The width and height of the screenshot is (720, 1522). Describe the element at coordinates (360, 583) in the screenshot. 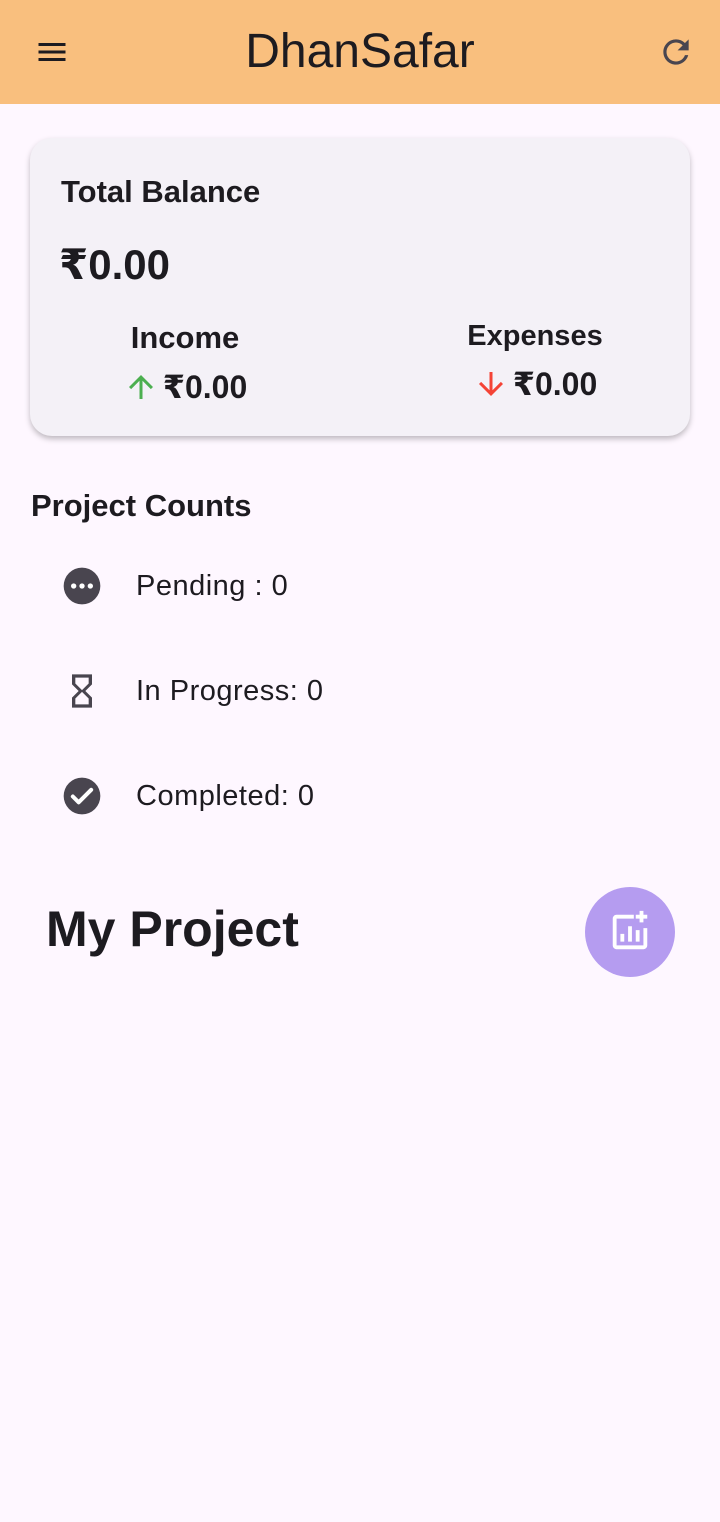

I see `count-row-pending: Pending : 0` at that location.